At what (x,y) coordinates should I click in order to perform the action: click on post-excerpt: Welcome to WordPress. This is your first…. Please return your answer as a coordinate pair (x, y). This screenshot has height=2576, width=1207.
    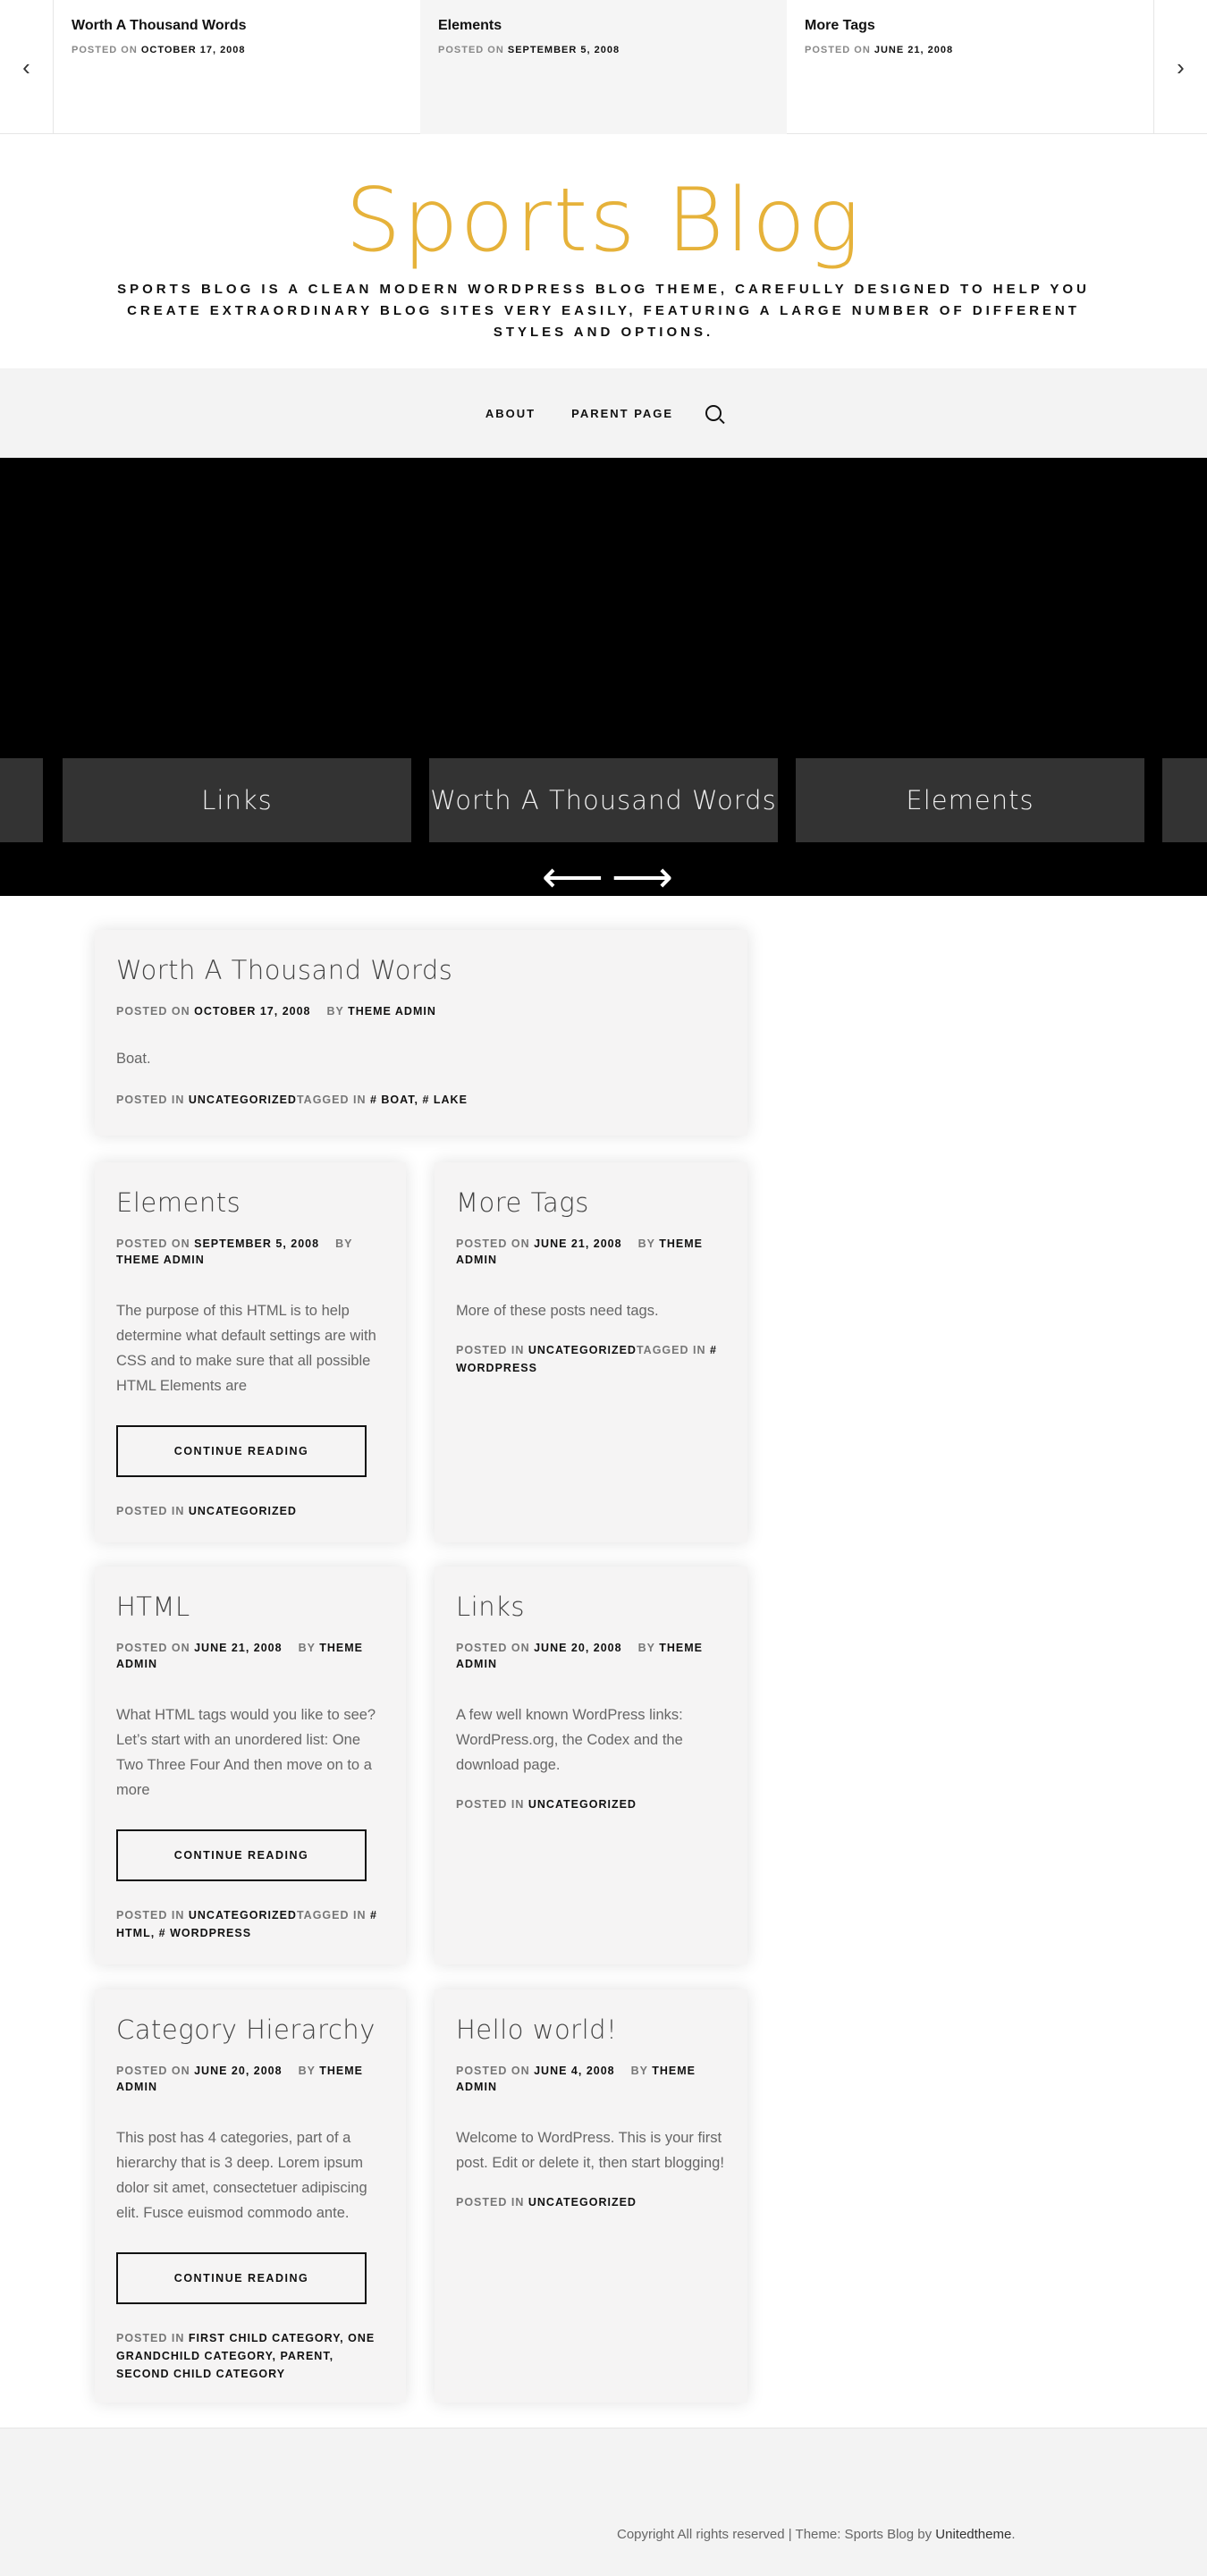
    Looking at the image, I should click on (590, 2150).